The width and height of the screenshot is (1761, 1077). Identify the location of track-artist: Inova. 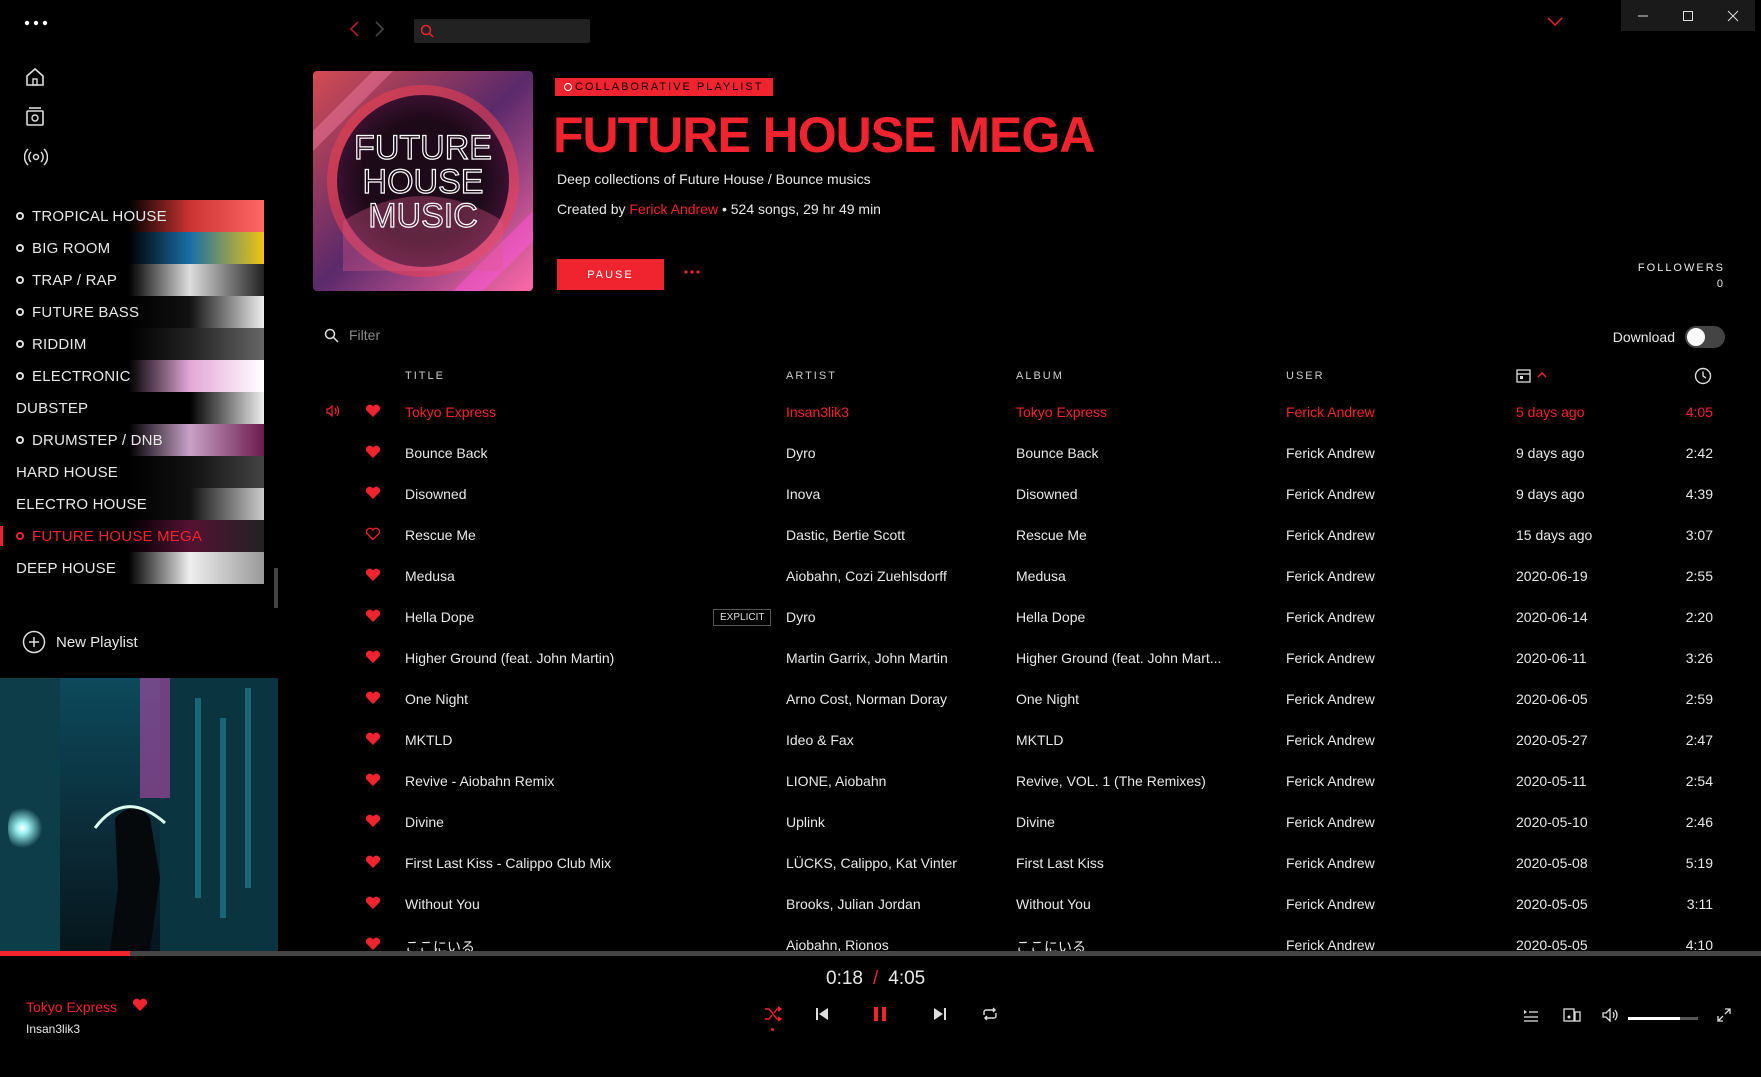
(803, 494).